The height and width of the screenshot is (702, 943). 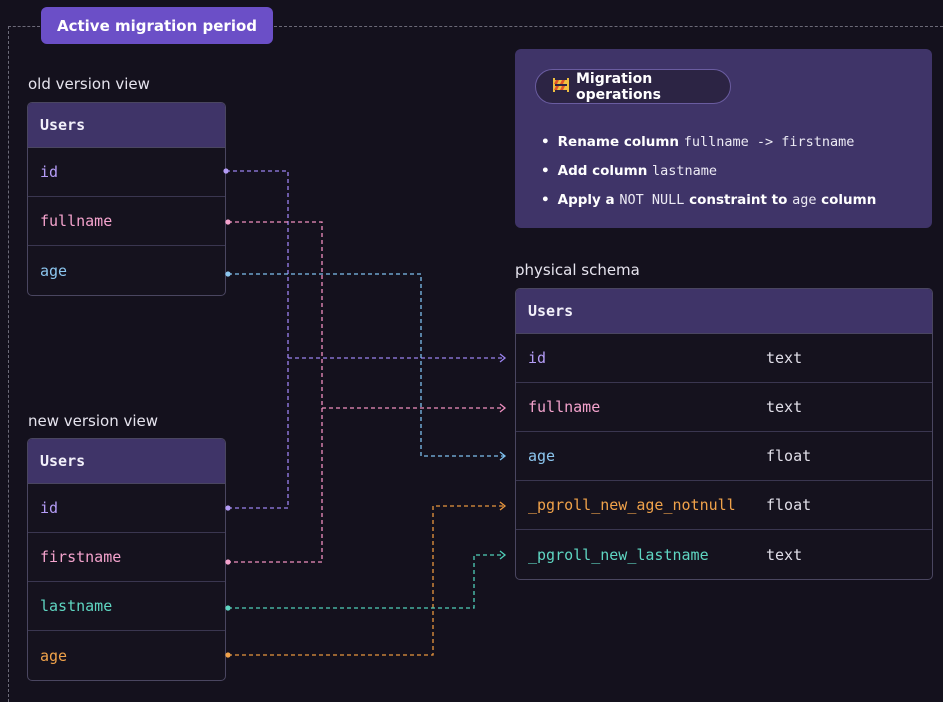 I want to click on dot-new-age, so click(x=228, y=655).